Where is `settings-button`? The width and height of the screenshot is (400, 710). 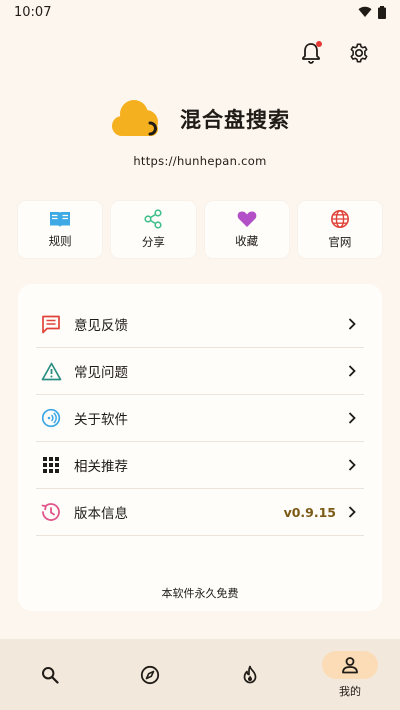 settings-button is located at coordinates (359, 53).